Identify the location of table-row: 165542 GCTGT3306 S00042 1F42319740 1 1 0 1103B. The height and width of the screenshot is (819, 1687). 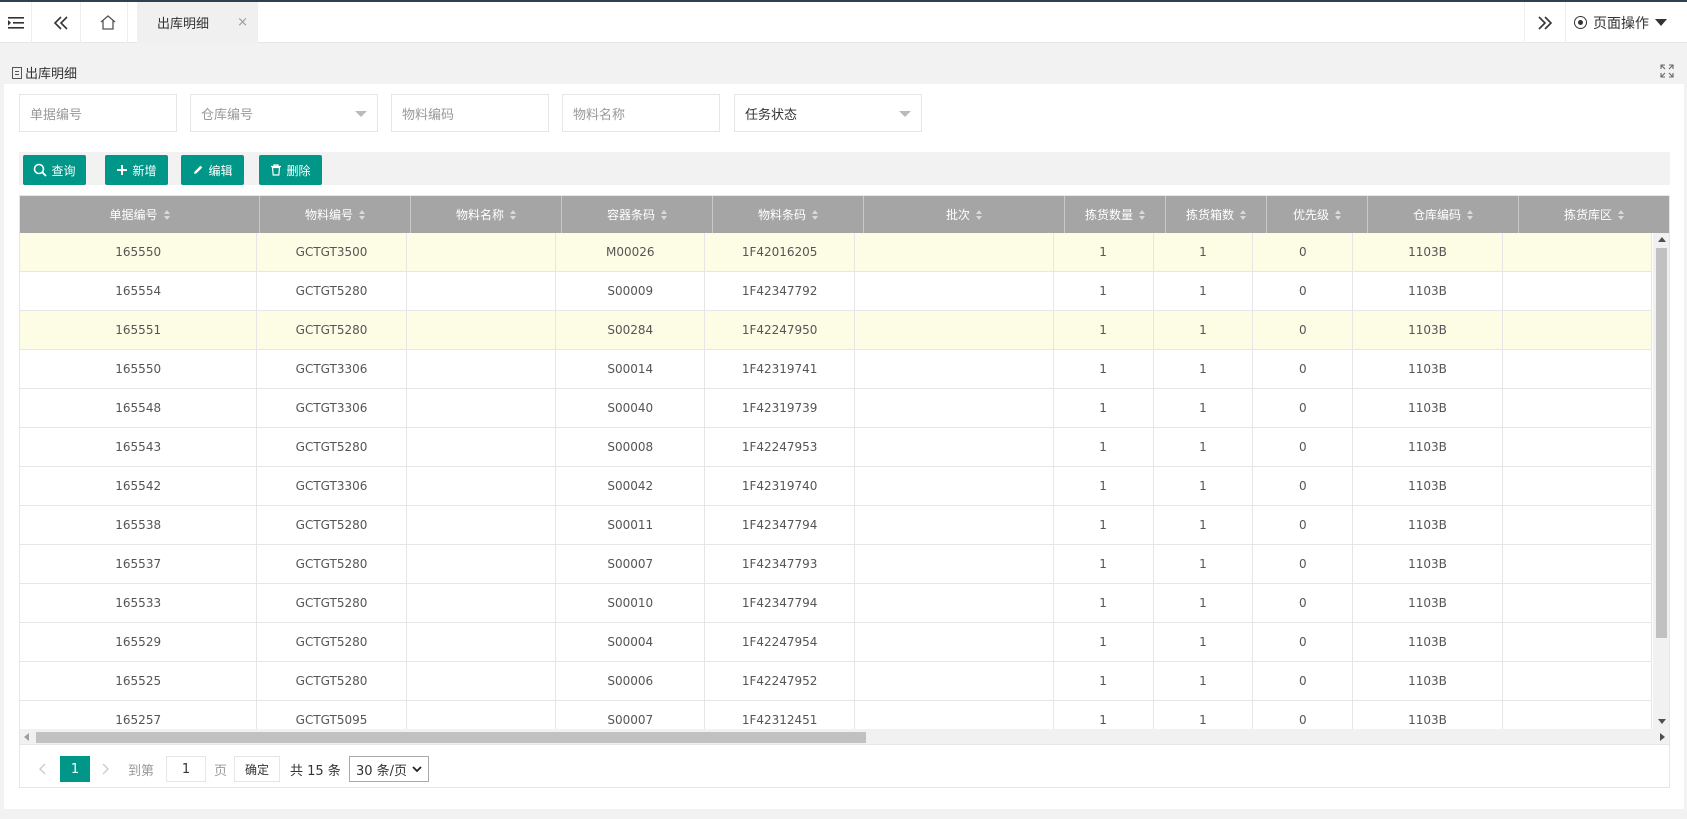
(836, 486).